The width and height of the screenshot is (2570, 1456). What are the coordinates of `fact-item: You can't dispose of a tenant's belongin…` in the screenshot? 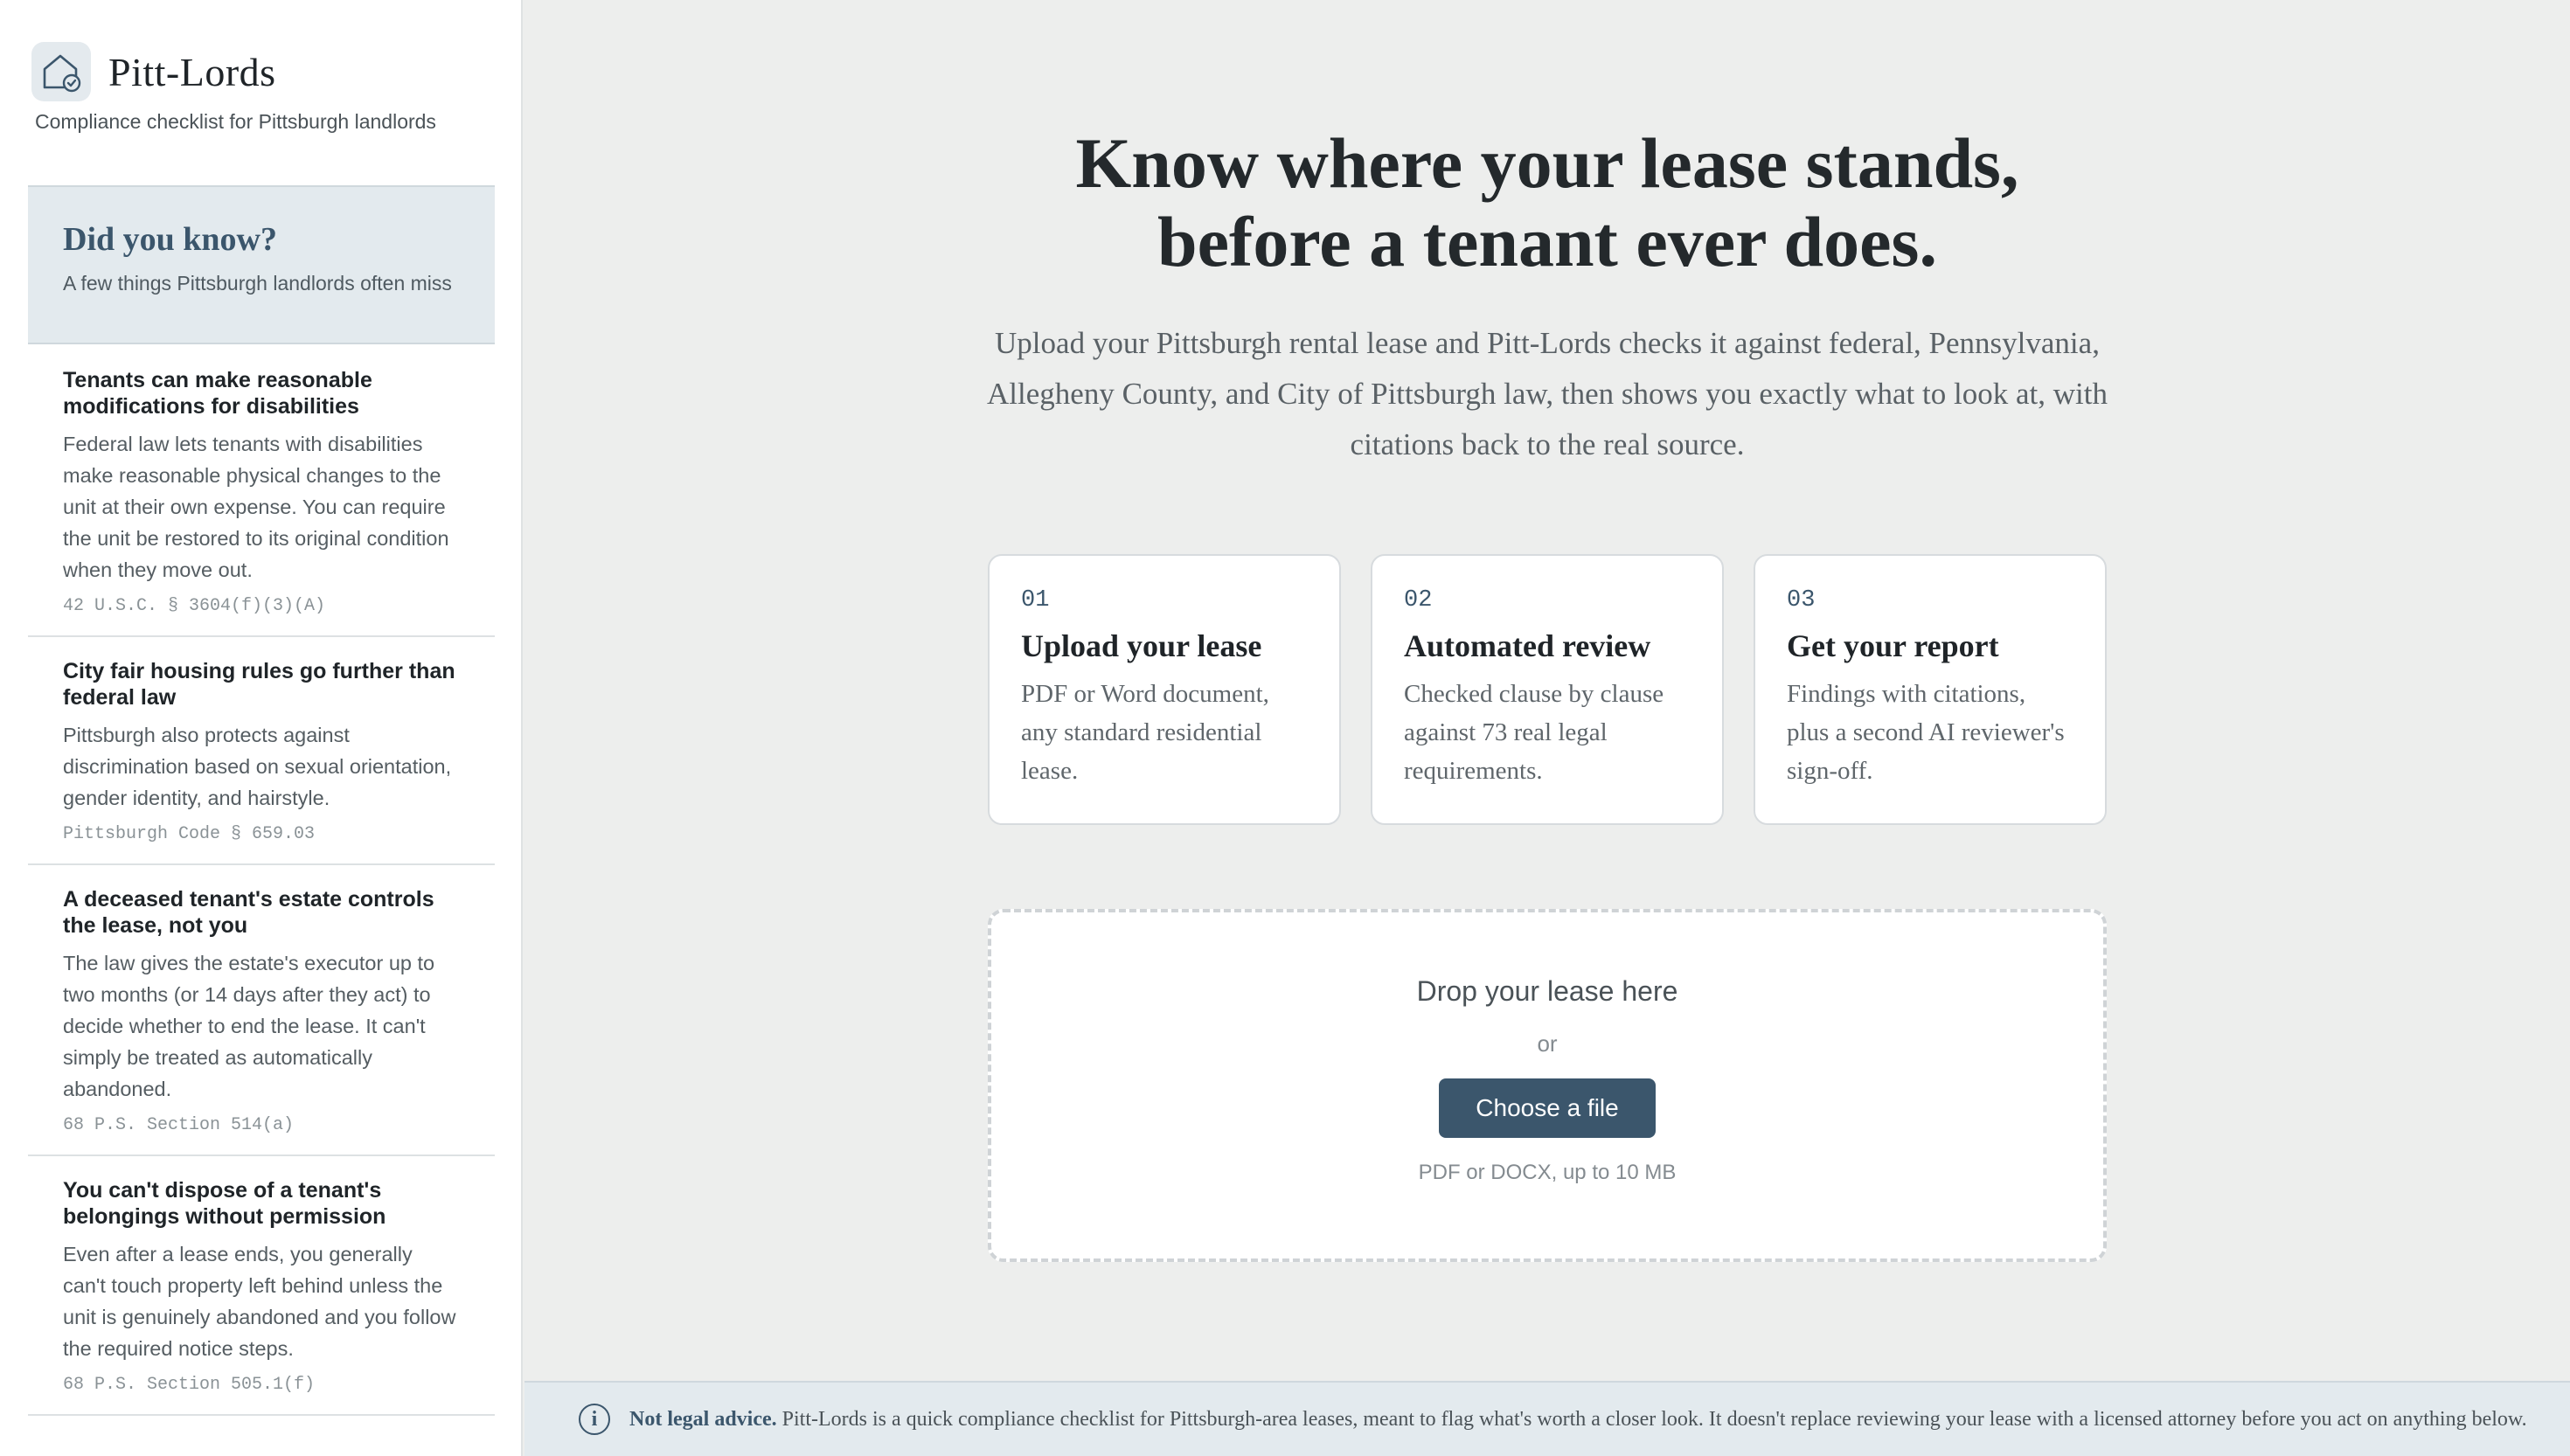 It's located at (261, 1286).